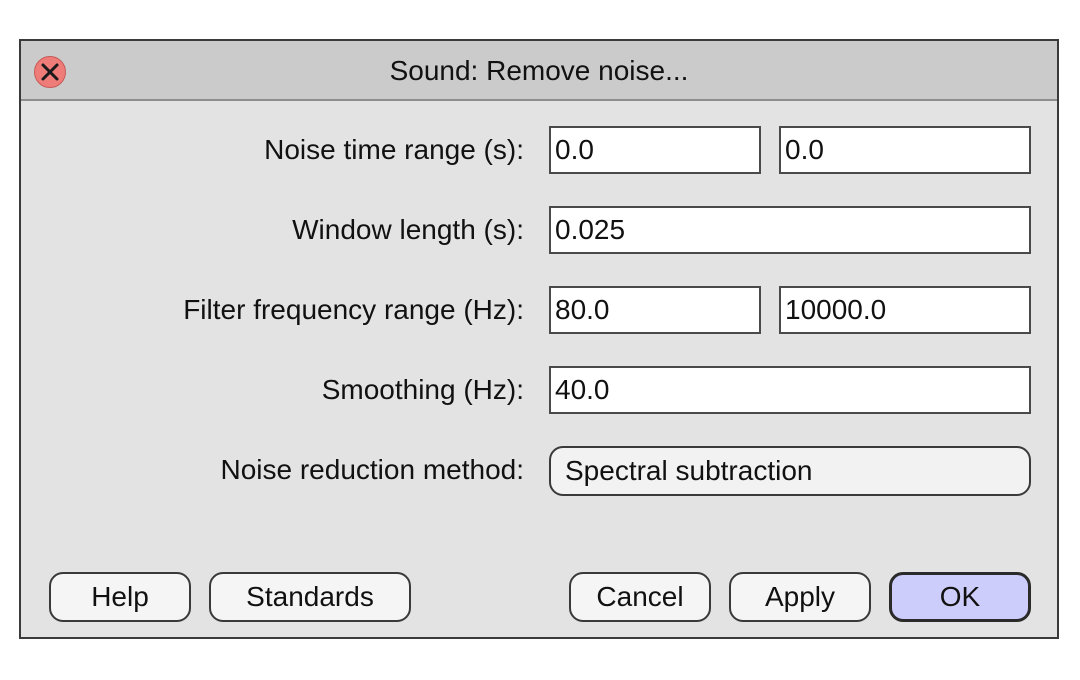 The image size is (1080, 680). I want to click on close-icon, so click(50, 72).